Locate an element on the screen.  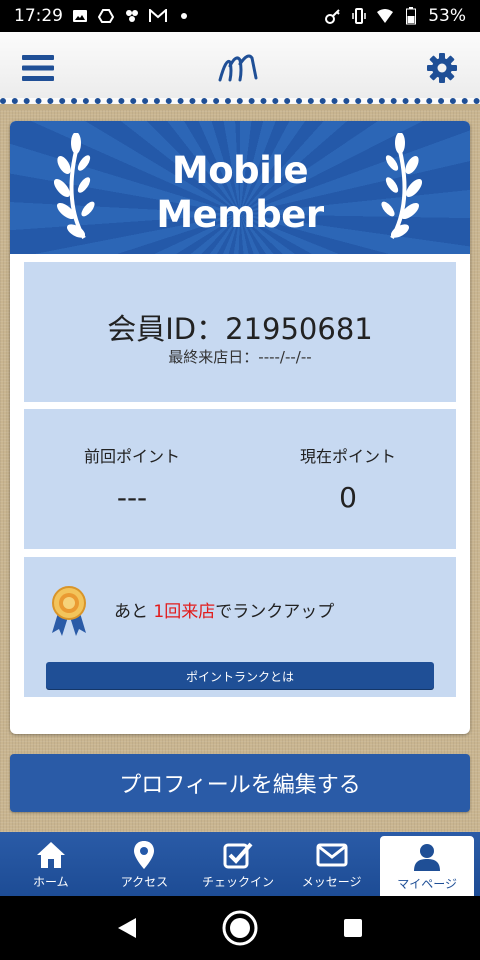
edit-profile-button: プロフィールを編集する is located at coordinates (240, 783).